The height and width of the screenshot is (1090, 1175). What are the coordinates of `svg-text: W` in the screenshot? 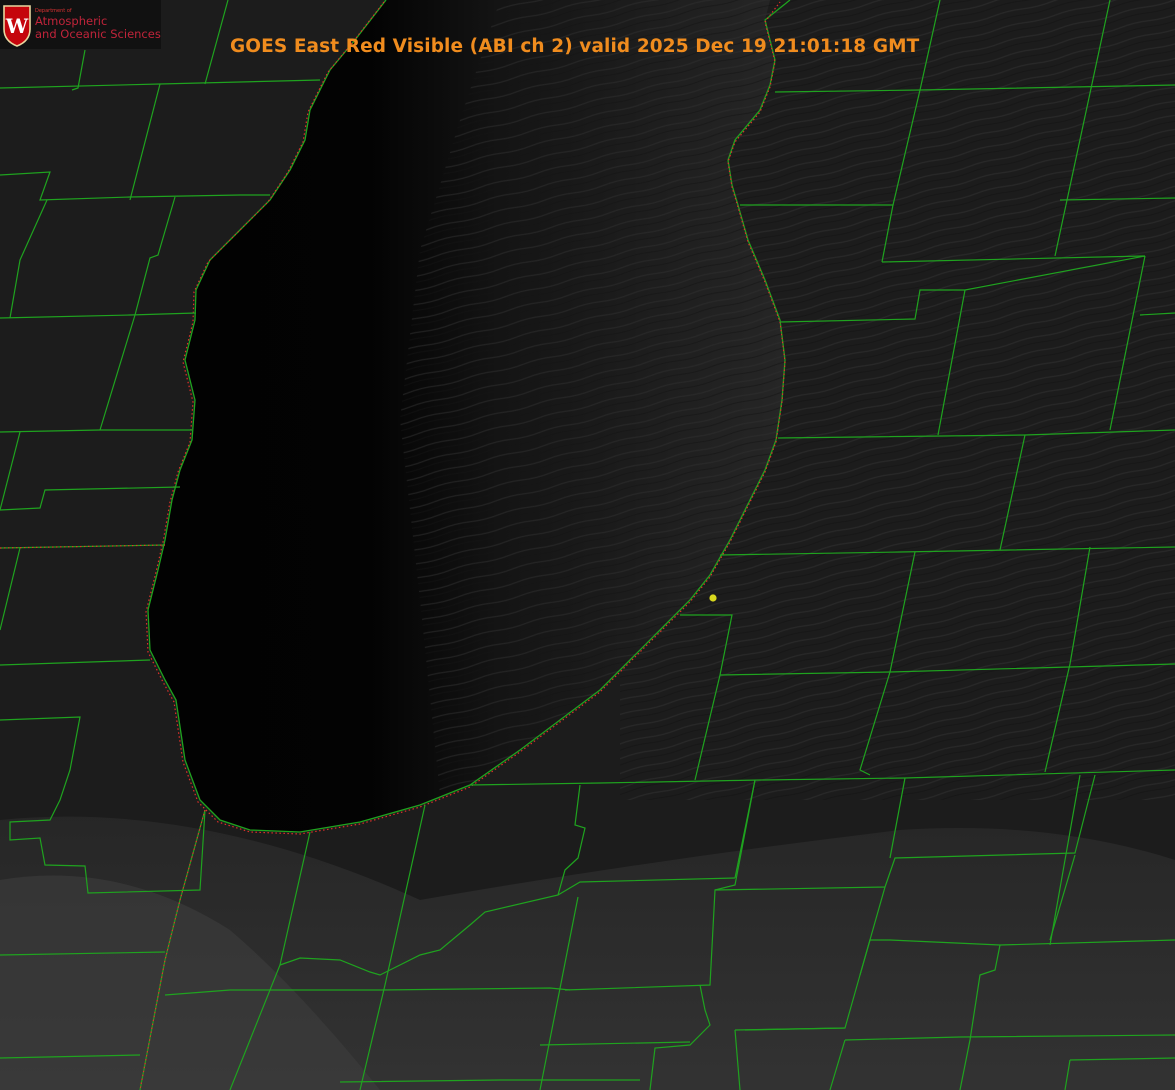 It's located at (17, 26).